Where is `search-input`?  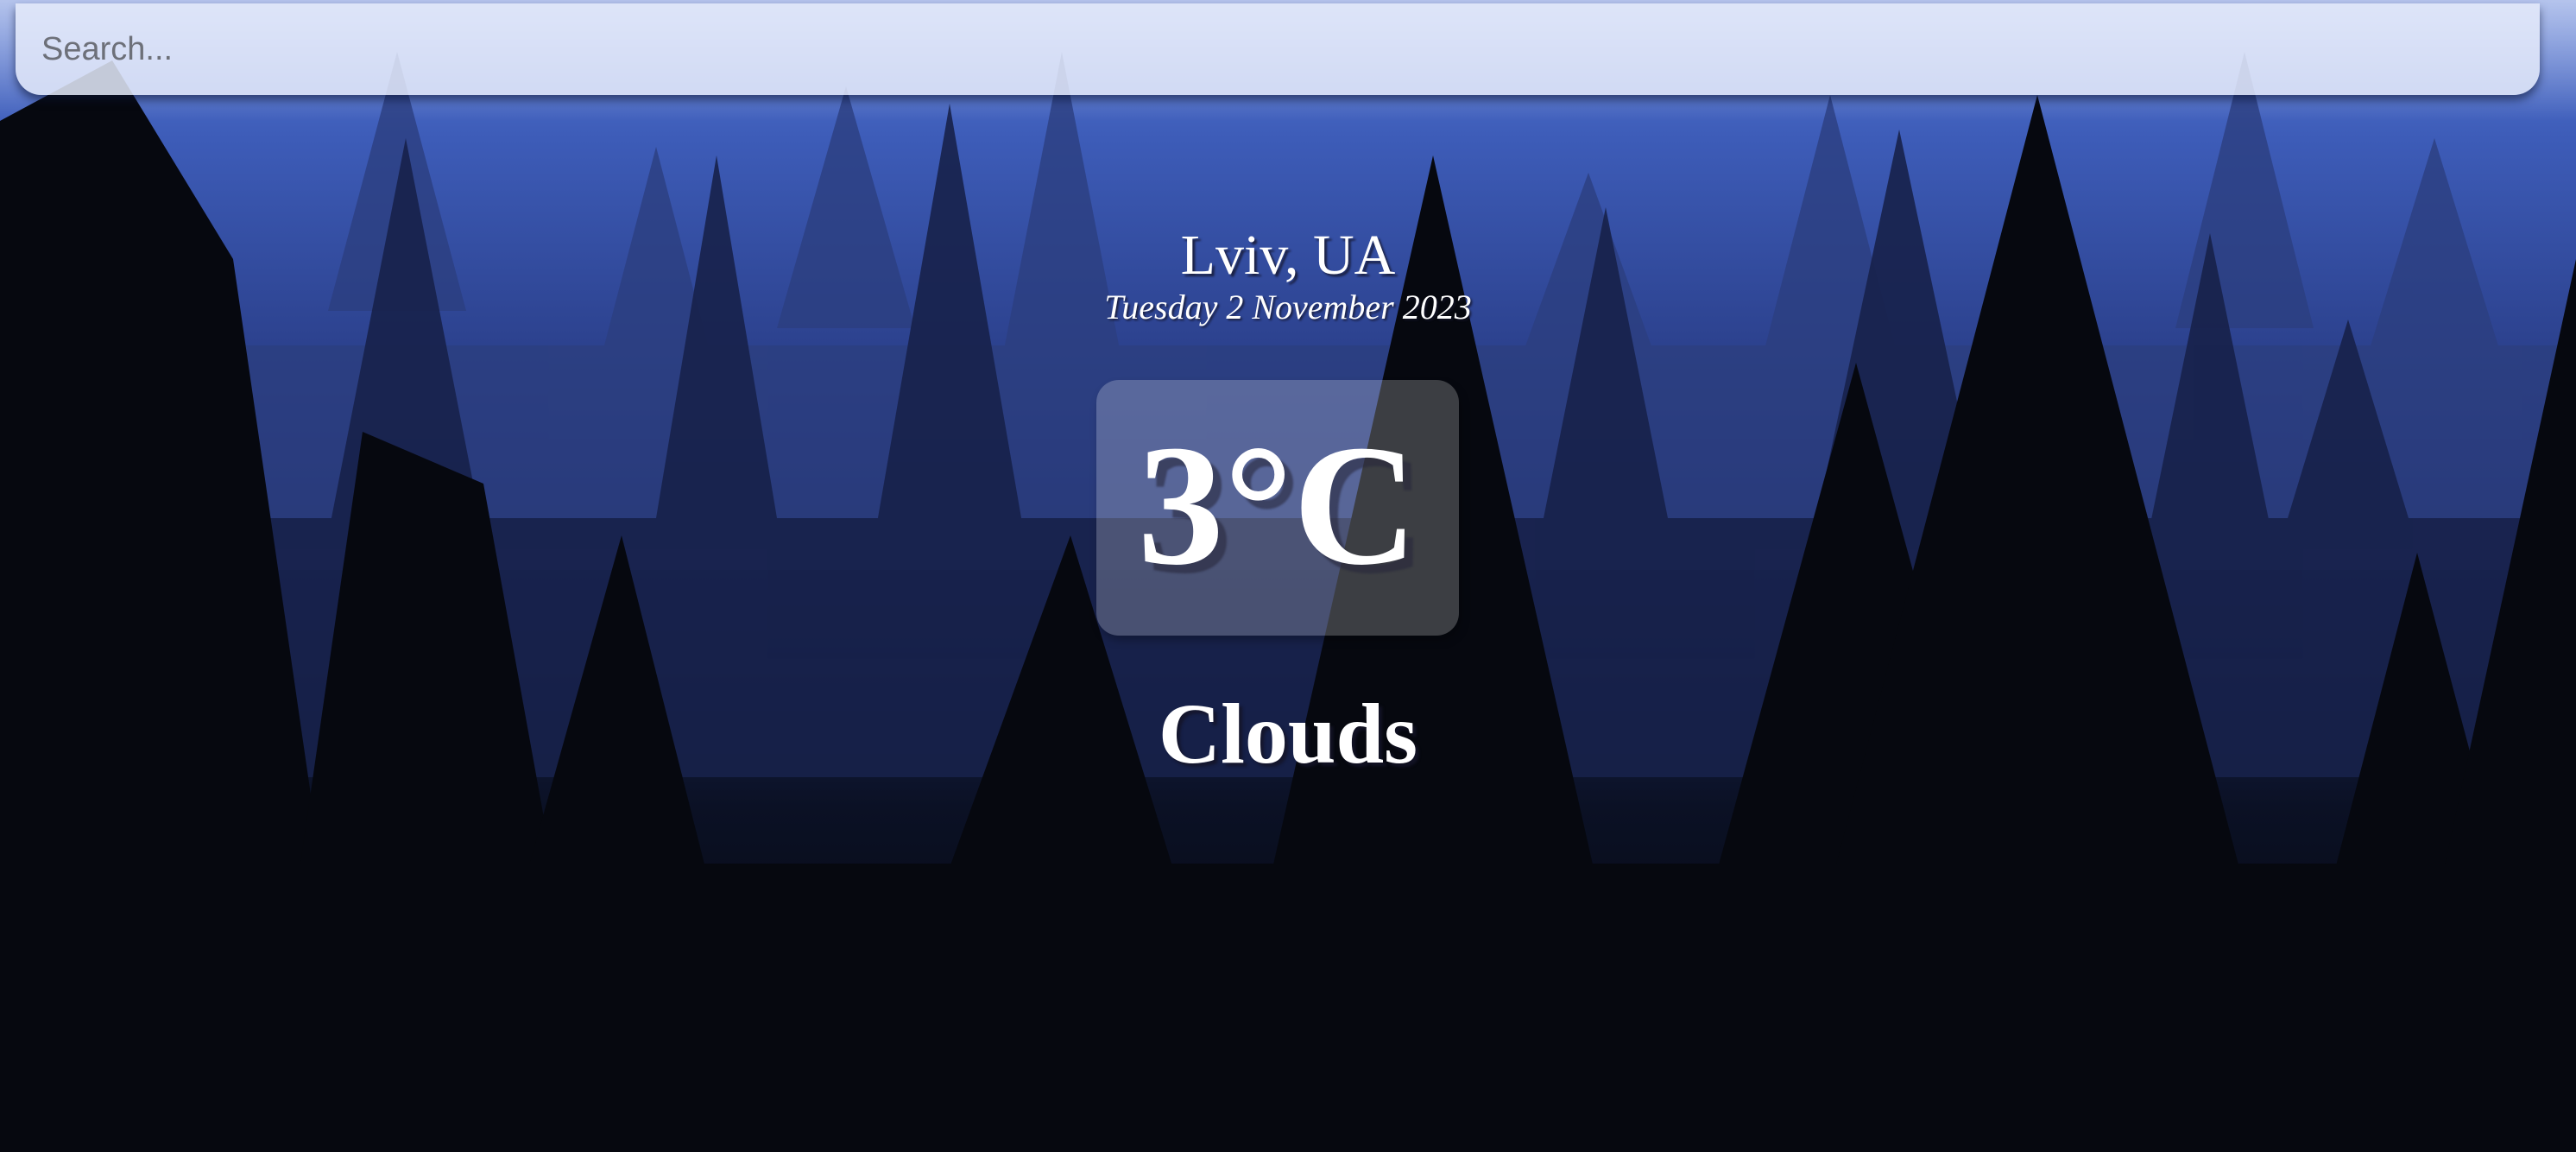 search-input is located at coordinates (1278, 49).